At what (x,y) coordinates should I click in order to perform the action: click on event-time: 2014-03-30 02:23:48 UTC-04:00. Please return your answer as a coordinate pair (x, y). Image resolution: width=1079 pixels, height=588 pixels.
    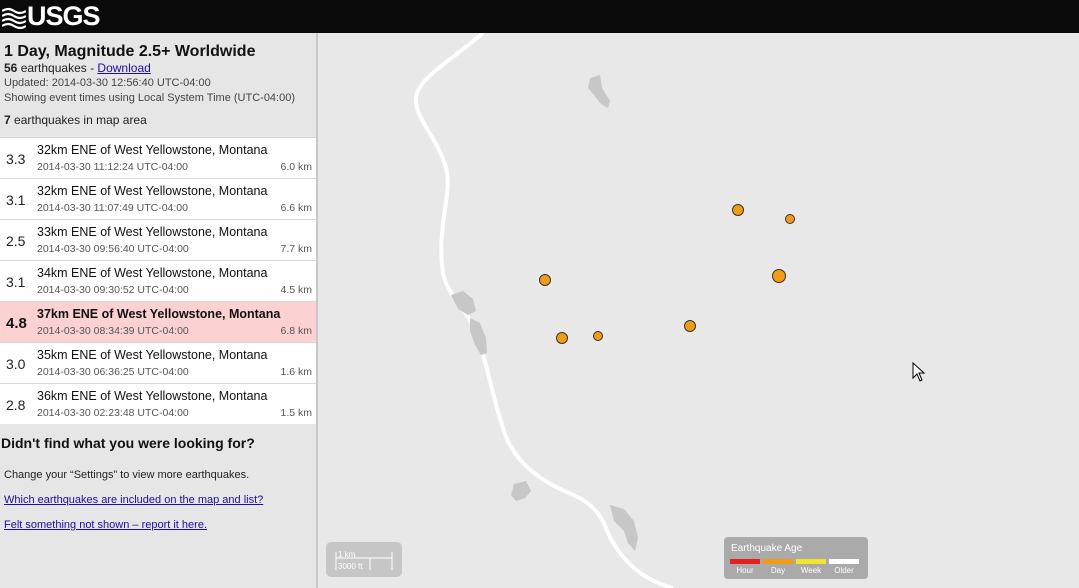
    Looking at the image, I should click on (113, 413).